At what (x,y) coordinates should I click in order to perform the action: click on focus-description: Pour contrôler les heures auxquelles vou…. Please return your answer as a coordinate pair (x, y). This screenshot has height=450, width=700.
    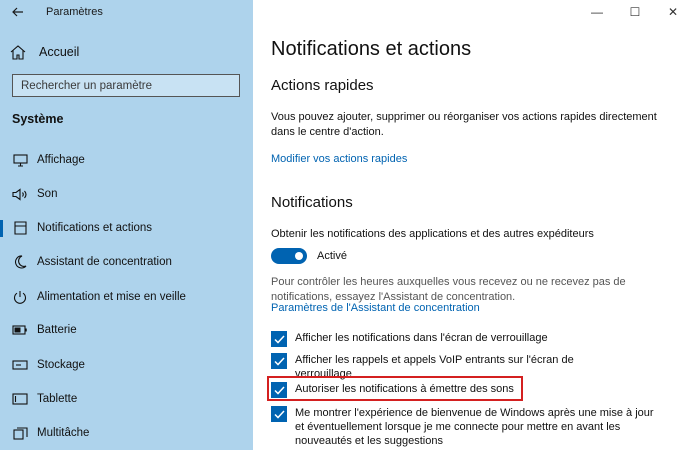
    Looking at the image, I should click on (448, 289).